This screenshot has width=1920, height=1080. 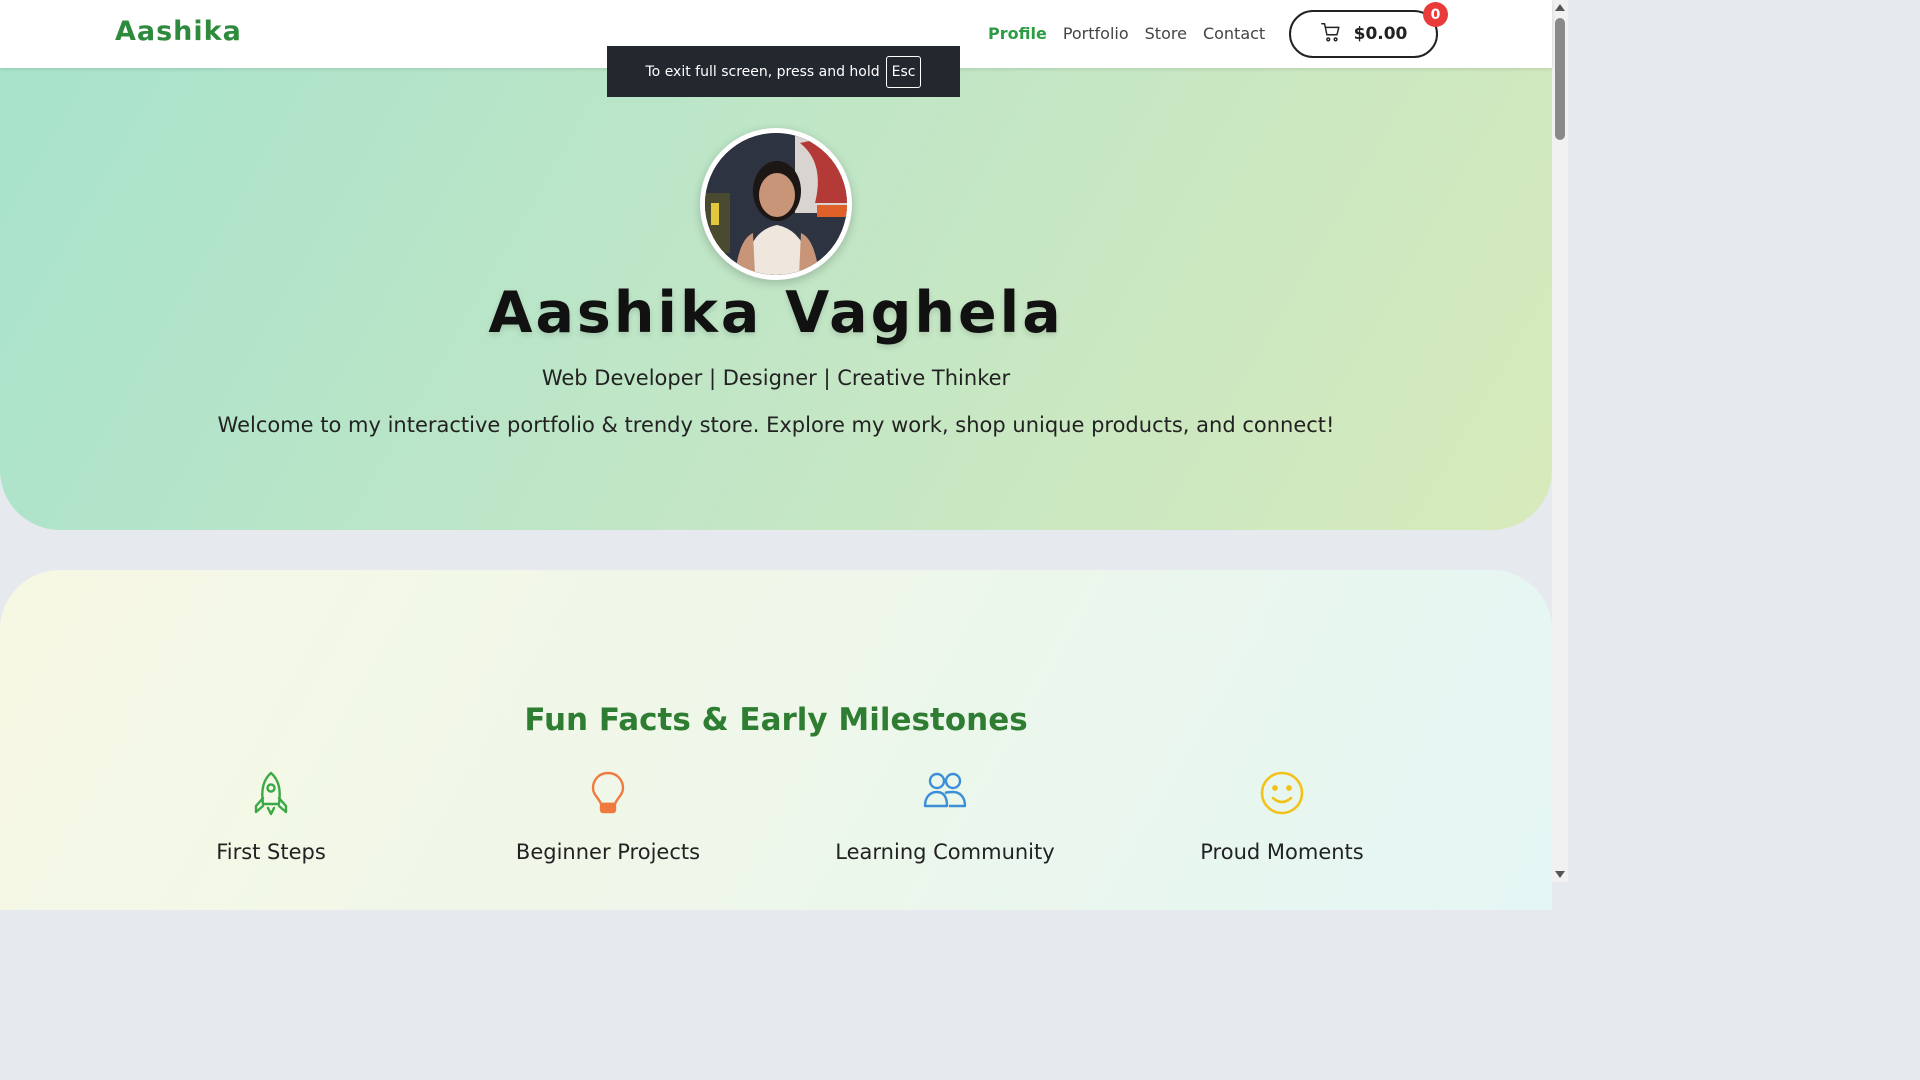 What do you see at coordinates (903, 71) in the screenshot?
I see `esc-key-hint: Esc` at bounding box center [903, 71].